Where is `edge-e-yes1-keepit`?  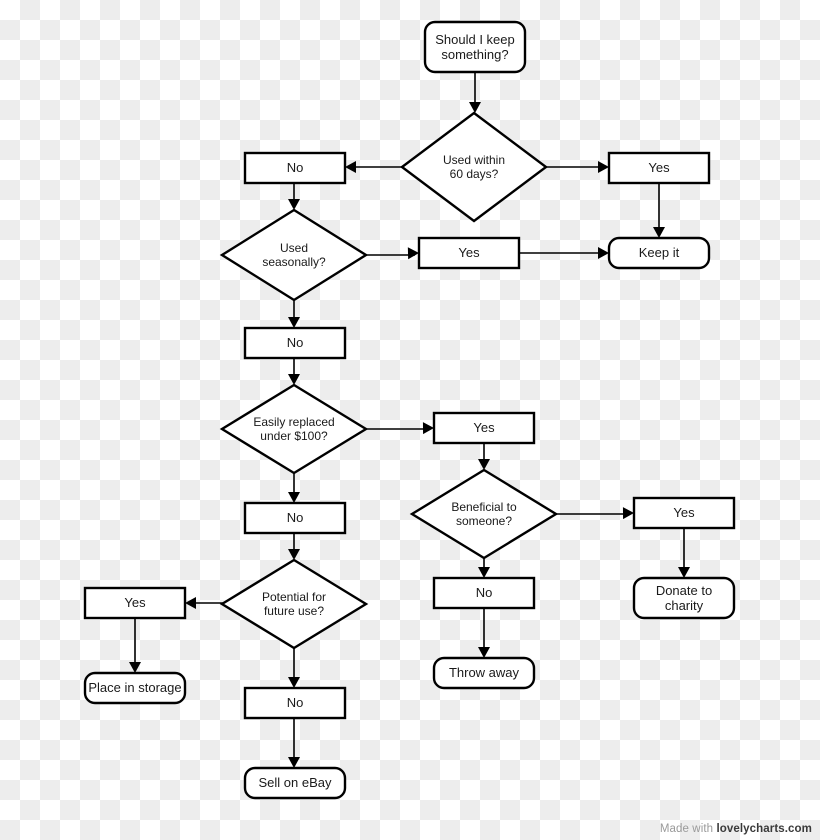 edge-e-yes1-keepit is located at coordinates (659, 210).